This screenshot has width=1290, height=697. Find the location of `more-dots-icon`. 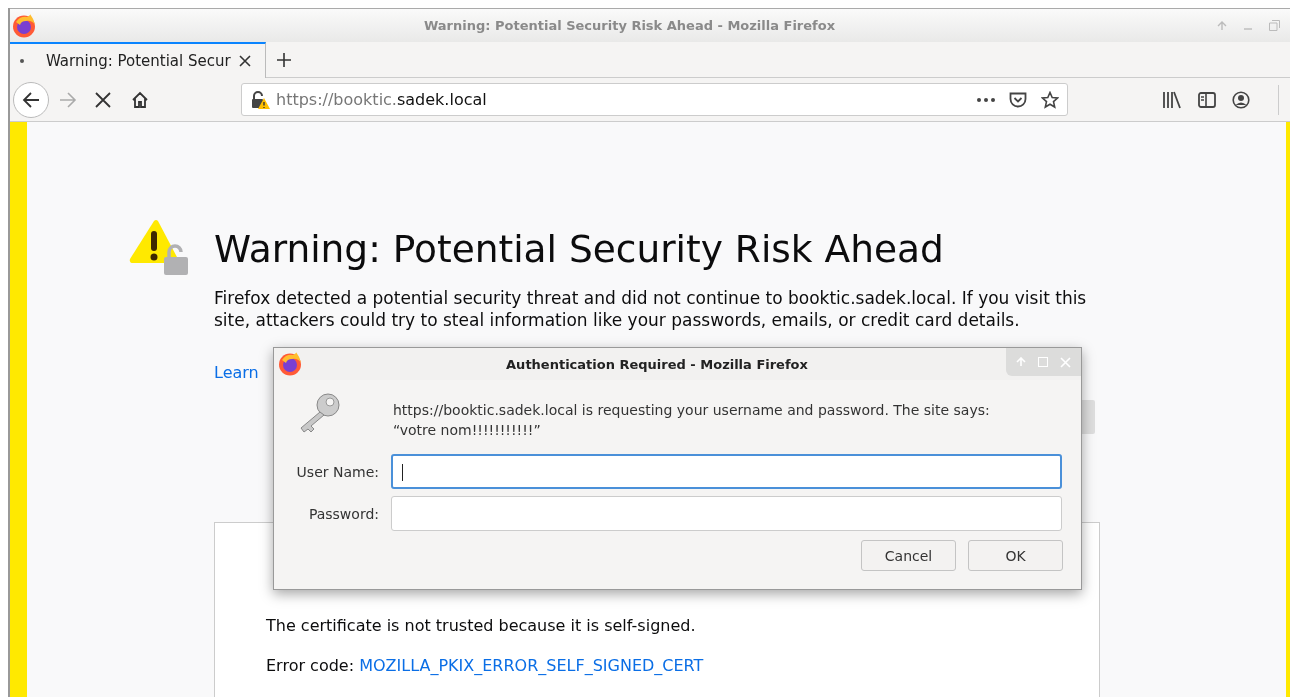

more-dots-icon is located at coordinates (986, 99).